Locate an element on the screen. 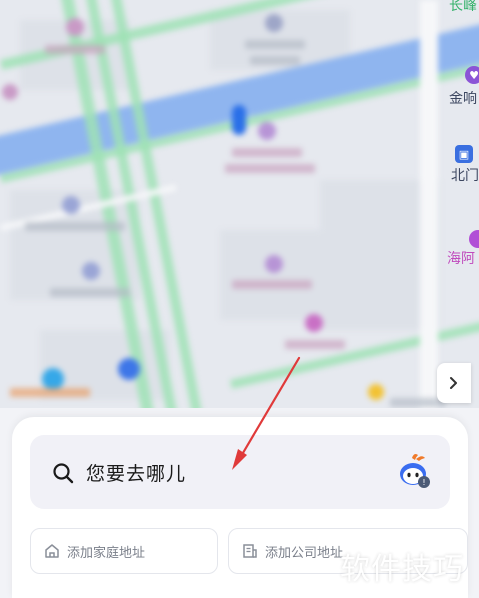 This screenshot has width=479, height=598. search-placeholder: 您要去哪儿 is located at coordinates (136, 474).